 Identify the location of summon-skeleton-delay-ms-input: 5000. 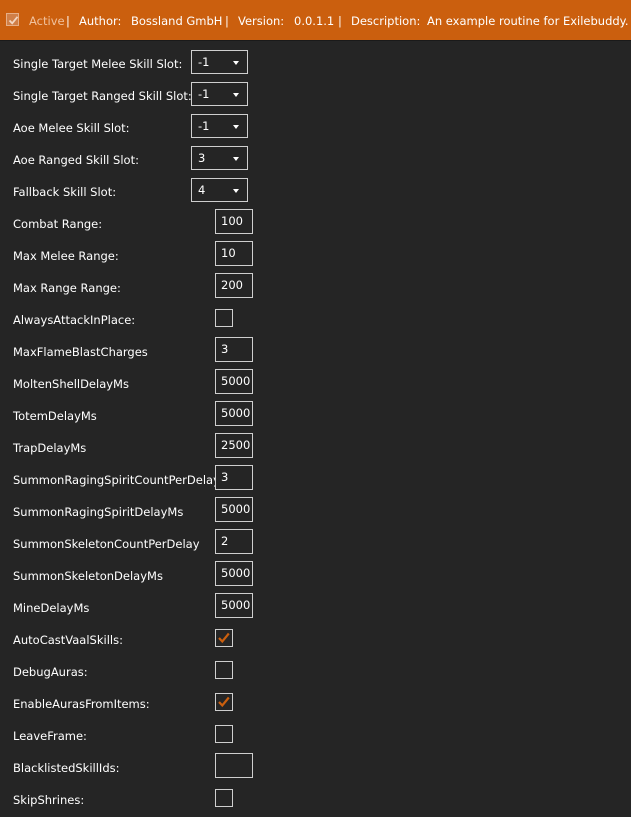
(234, 573).